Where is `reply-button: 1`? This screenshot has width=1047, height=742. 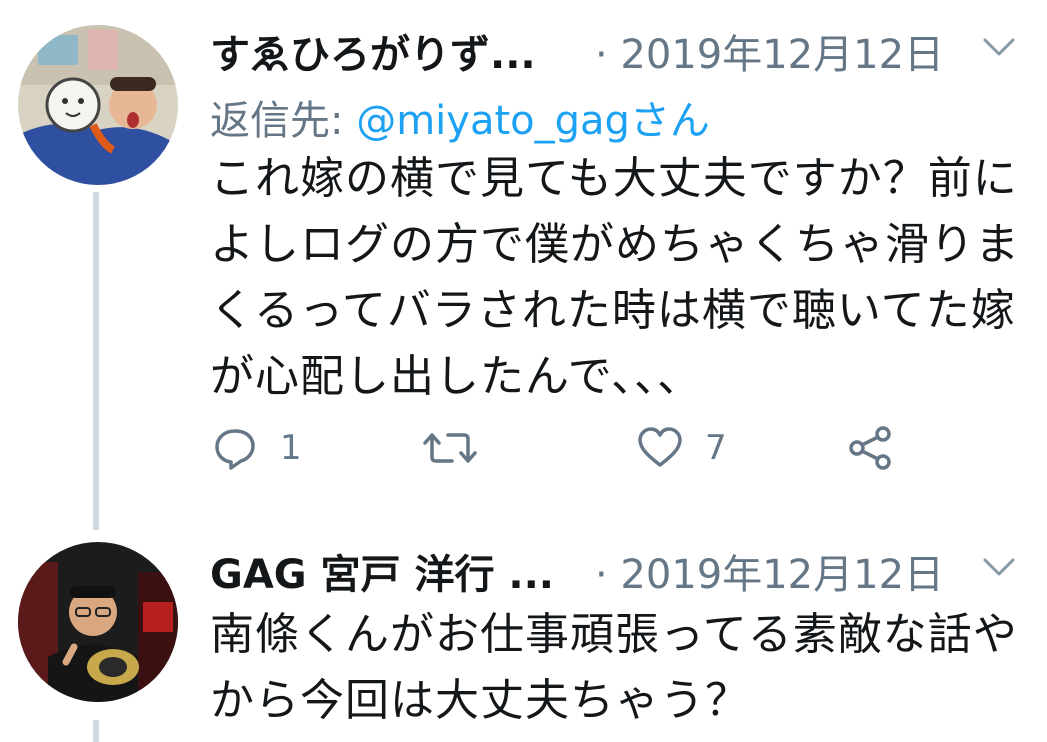 reply-button: 1 is located at coordinates (256, 448).